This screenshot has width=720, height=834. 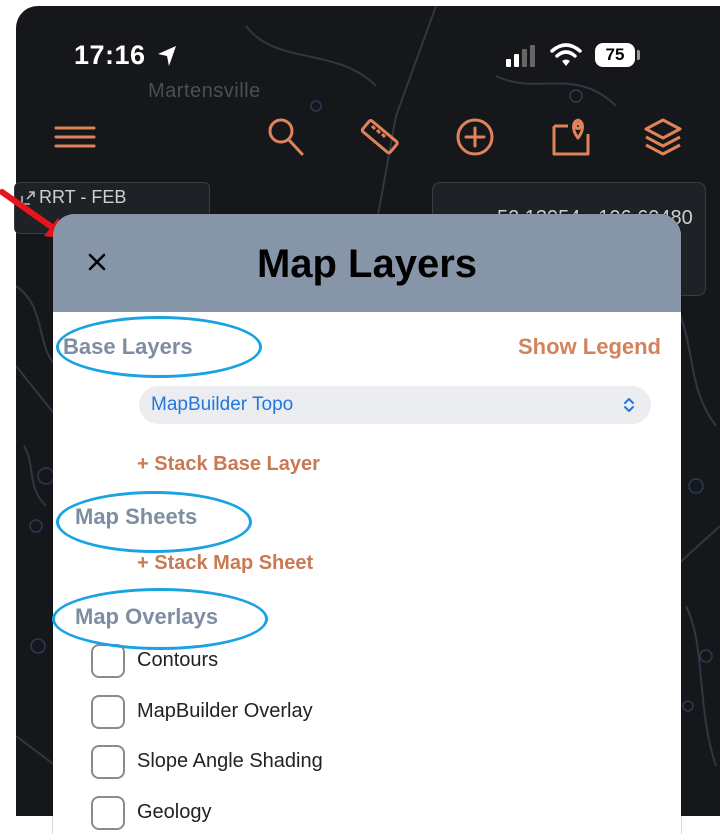 What do you see at coordinates (225, 563) in the screenshot?
I see `stack-map-sheet-button: + Stack Map Sheet` at bounding box center [225, 563].